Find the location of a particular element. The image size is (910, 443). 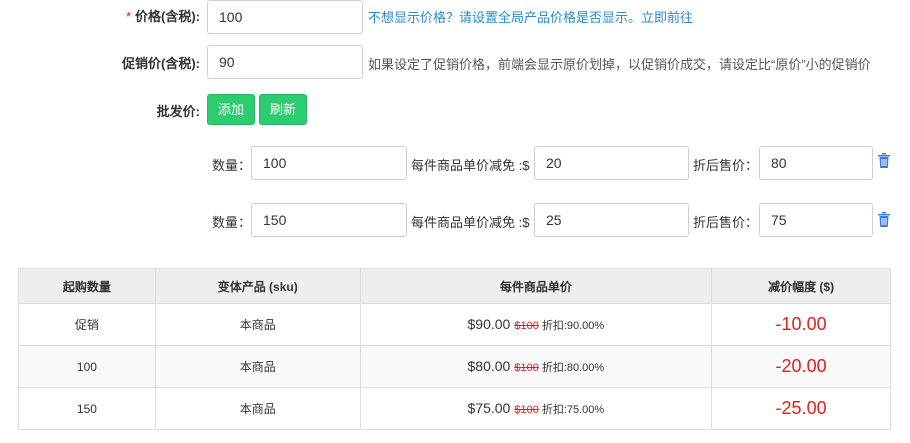

table-row: 促销 本商品 $90.00 $100 折扣:90.00% -10.00 is located at coordinates (454, 324).